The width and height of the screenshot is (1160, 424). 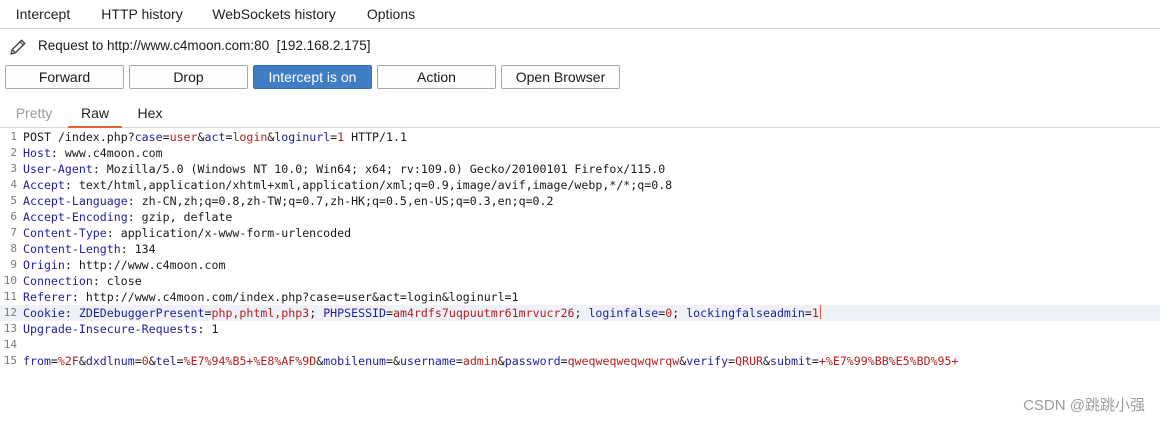 What do you see at coordinates (18, 47) in the screenshot?
I see `pencil-icon` at bounding box center [18, 47].